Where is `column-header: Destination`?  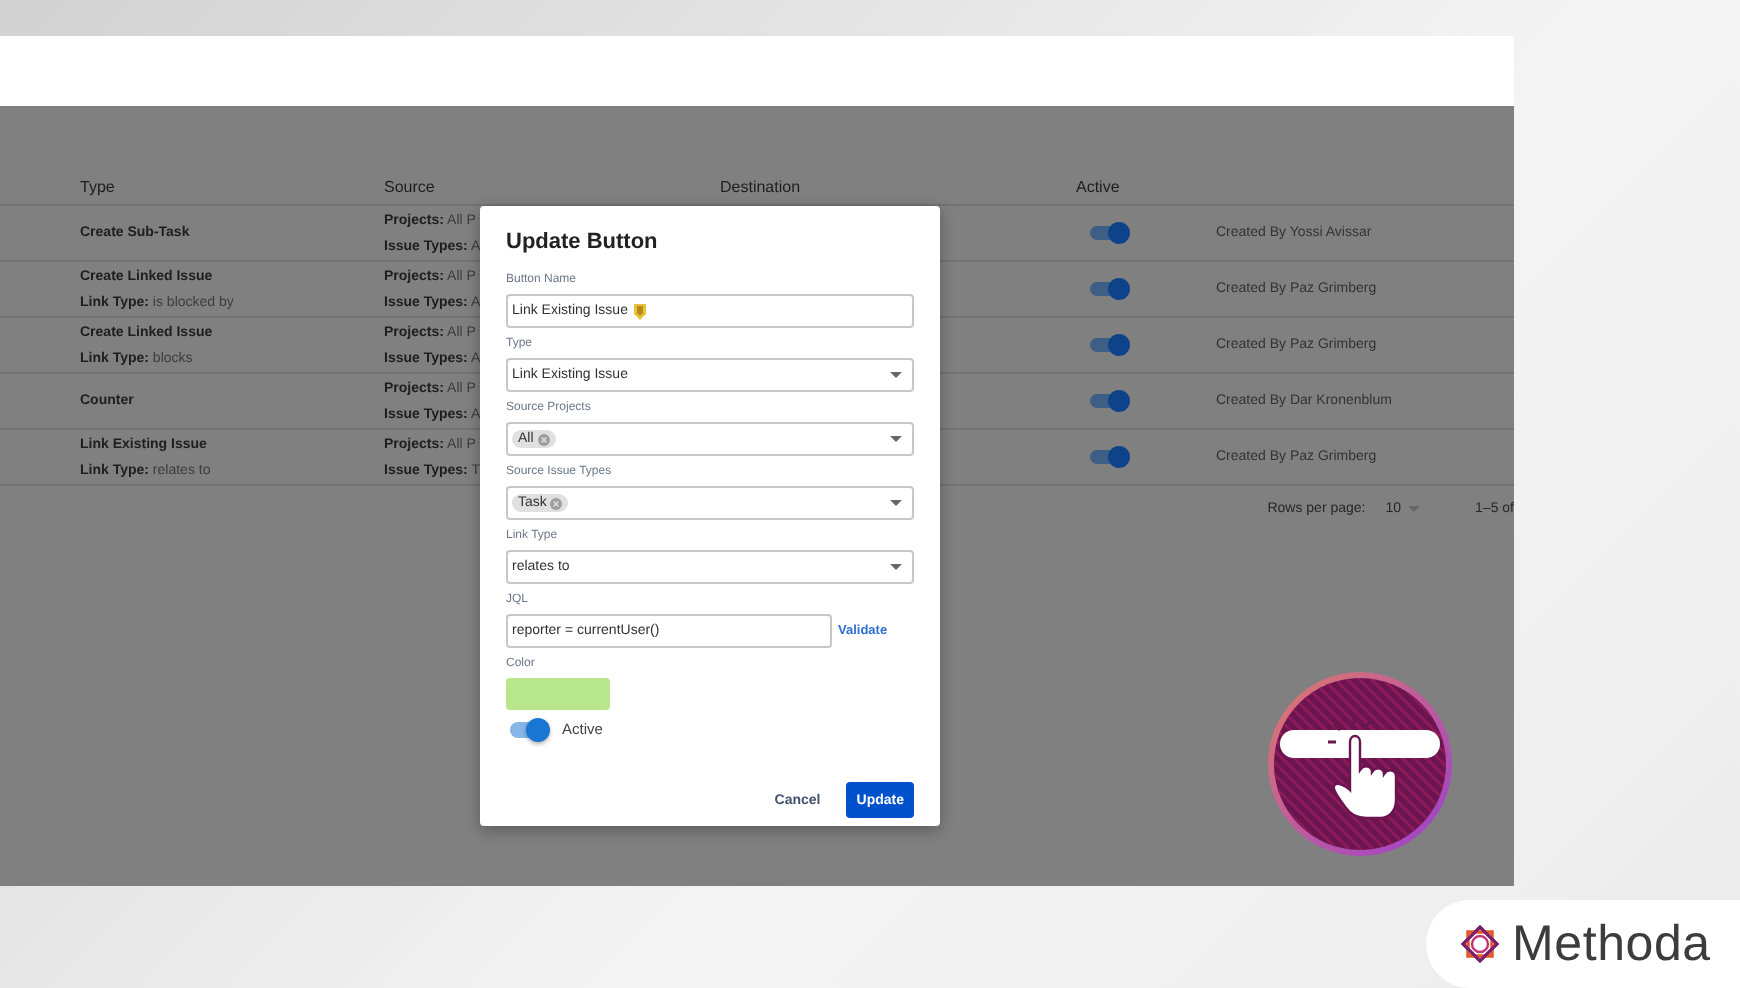
column-header: Destination is located at coordinates (760, 187).